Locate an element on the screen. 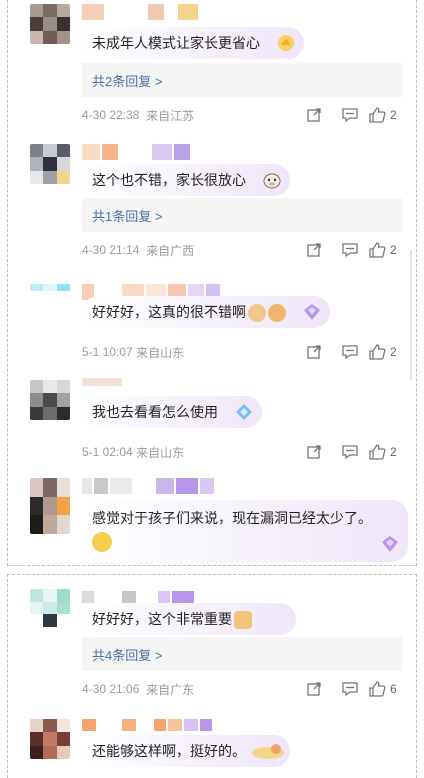 This screenshot has height=778, width=424. comment-time: 5-1 10:07 is located at coordinates (107, 352).